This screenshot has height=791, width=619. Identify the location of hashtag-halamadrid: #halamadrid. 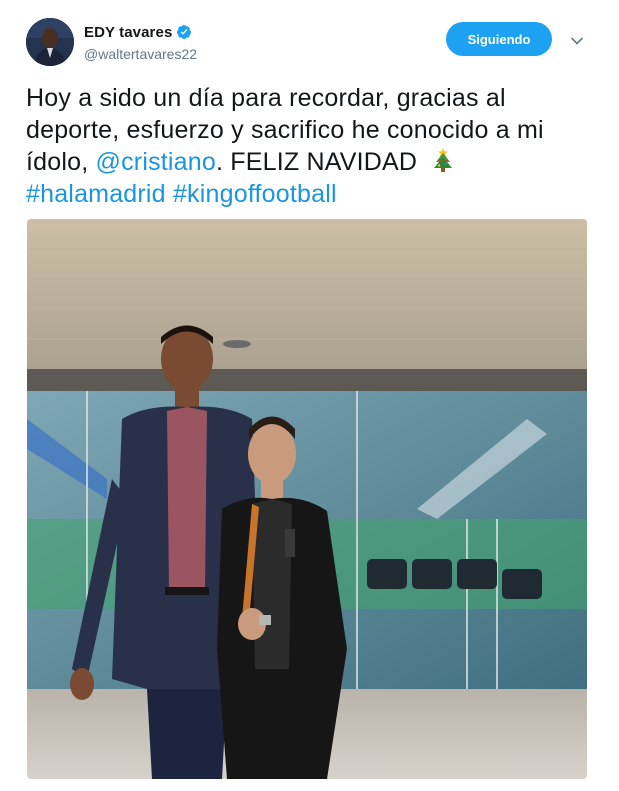
(96, 194).